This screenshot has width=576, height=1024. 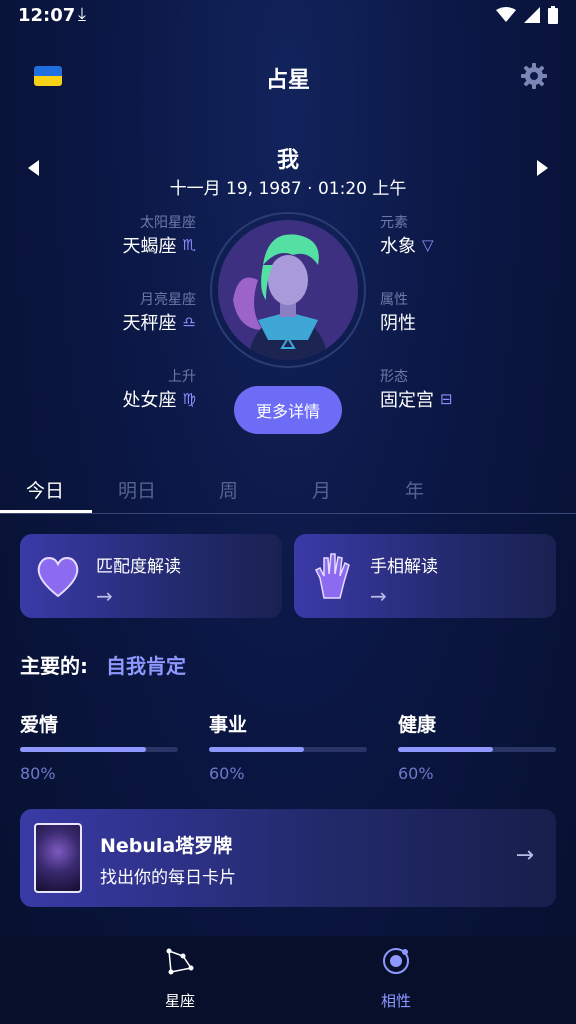 I want to click on period-tabs: 今日 明日 周 月 年, so click(x=288, y=492).